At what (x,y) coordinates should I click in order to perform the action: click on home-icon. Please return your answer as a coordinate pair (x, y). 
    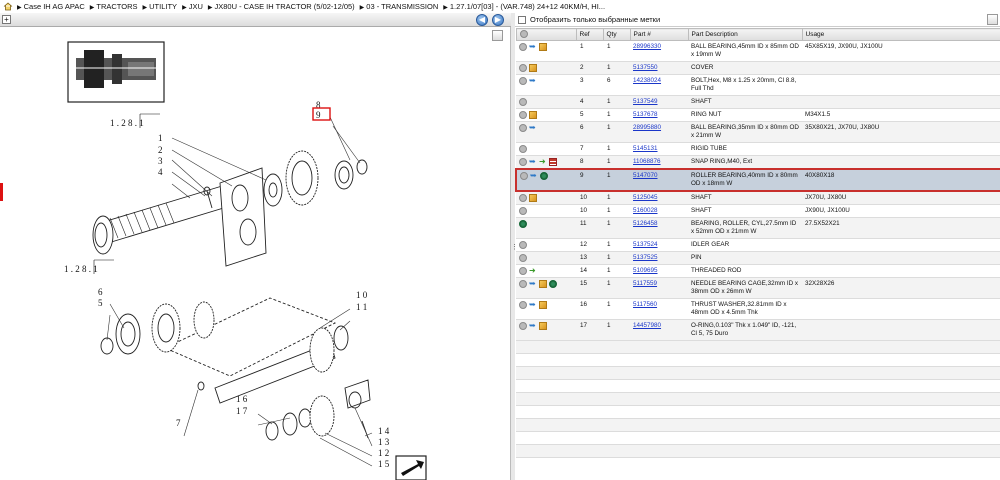
    Looking at the image, I should click on (8, 6).